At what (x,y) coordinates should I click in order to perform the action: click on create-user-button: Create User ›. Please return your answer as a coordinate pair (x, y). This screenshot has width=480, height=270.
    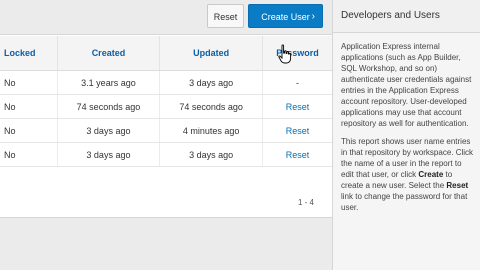
    Looking at the image, I should click on (285, 16).